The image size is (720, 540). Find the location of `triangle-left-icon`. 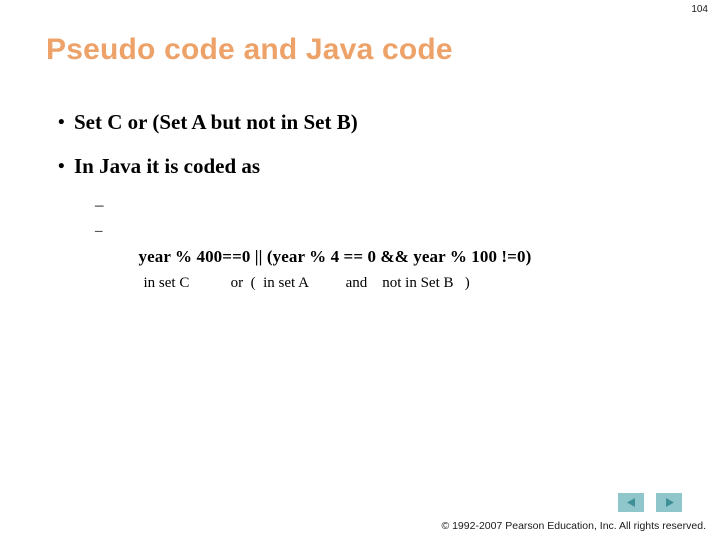

triangle-left-icon is located at coordinates (631, 502).